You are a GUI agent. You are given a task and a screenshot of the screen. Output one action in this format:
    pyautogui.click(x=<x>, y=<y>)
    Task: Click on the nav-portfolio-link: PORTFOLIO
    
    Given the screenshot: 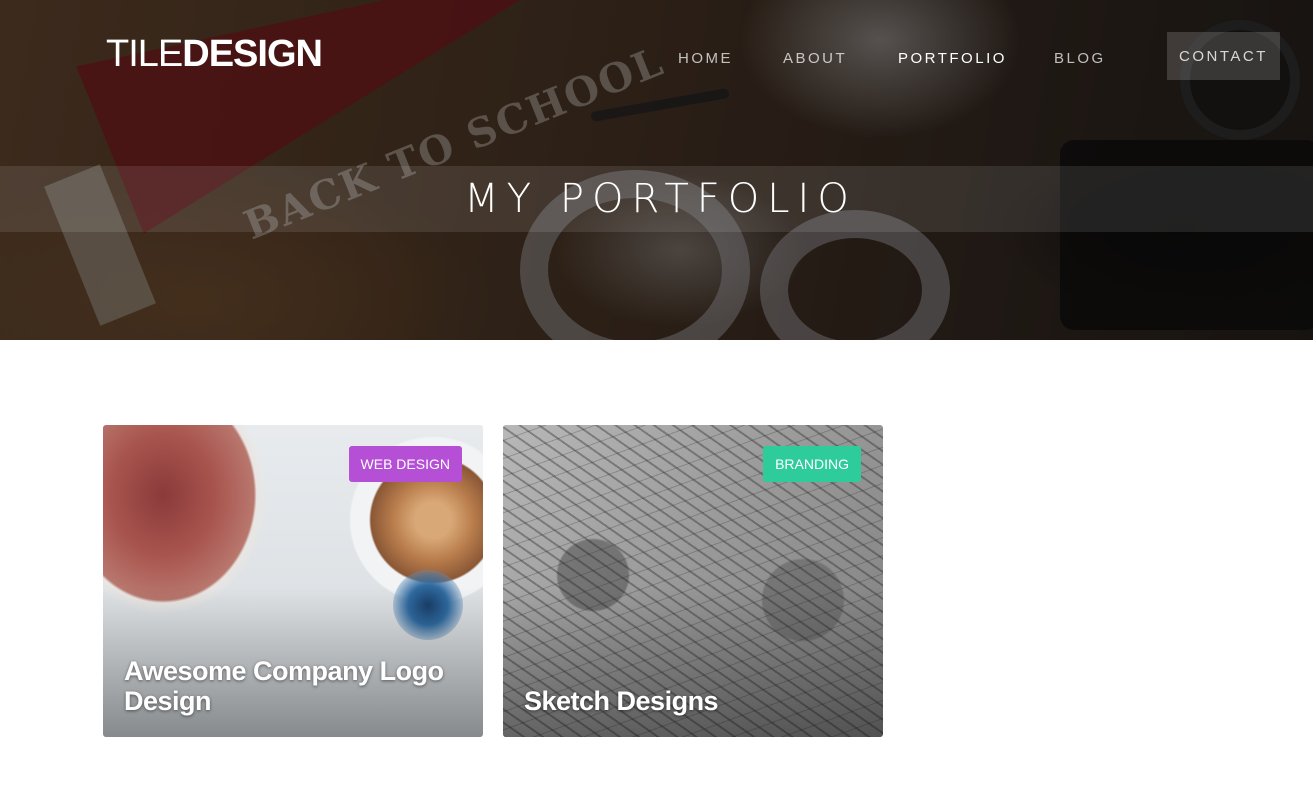 What is the action you would take?
    pyautogui.click(x=952, y=59)
    